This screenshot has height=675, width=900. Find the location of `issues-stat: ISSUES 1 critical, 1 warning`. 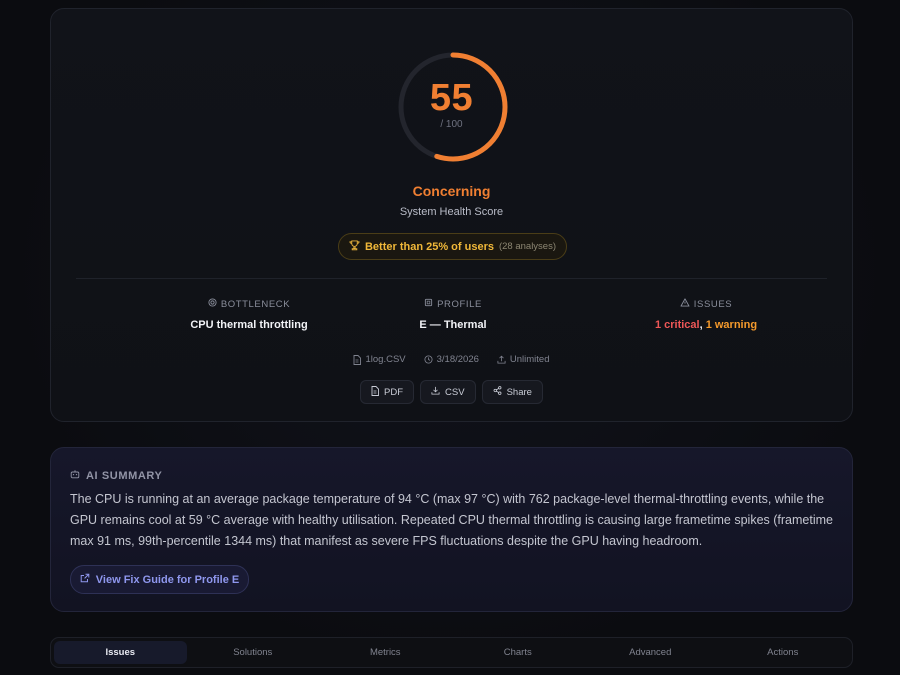

issues-stat: ISSUES 1 critical, 1 warning is located at coordinates (706, 314).